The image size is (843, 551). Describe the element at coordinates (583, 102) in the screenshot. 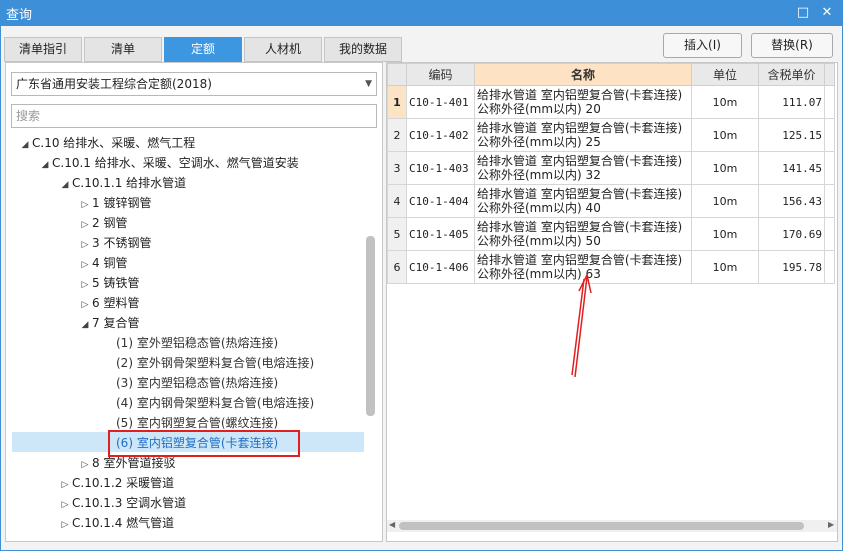

I see `row-name: 给排水管道 室内铝塑复合管(卡套连接) 公称外径(mm以内) 20` at that location.